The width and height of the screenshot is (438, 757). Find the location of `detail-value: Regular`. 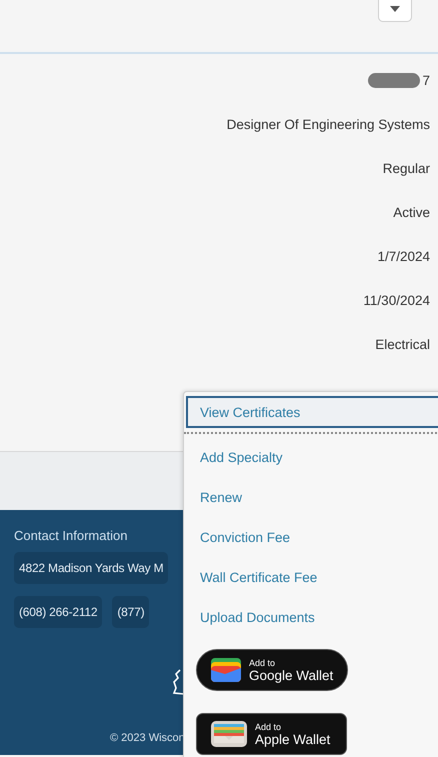

detail-value: Regular is located at coordinates (406, 168).